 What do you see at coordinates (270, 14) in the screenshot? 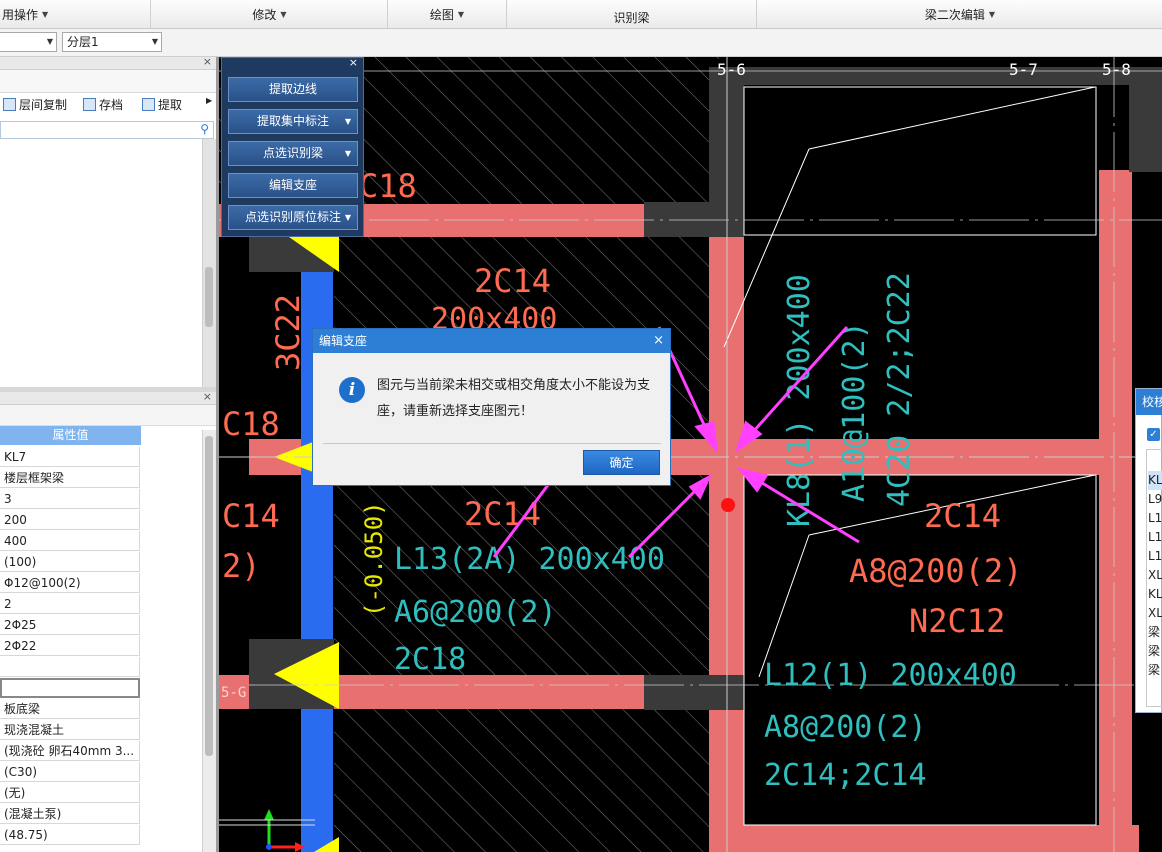
I see `ribbon-group-modify: 修改 ▼` at bounding box center [270, 14].